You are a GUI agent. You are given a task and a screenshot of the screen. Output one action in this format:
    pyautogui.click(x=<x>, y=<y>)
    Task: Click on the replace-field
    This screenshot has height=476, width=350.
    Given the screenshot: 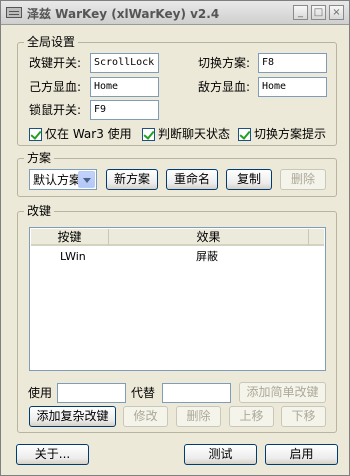 What is the action you would take?
    pyautogui.click(x=196, y=393)
    